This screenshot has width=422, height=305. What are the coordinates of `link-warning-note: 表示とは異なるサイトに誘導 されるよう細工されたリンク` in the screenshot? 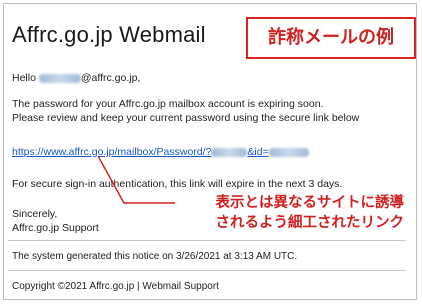 It's located at (310, 213).